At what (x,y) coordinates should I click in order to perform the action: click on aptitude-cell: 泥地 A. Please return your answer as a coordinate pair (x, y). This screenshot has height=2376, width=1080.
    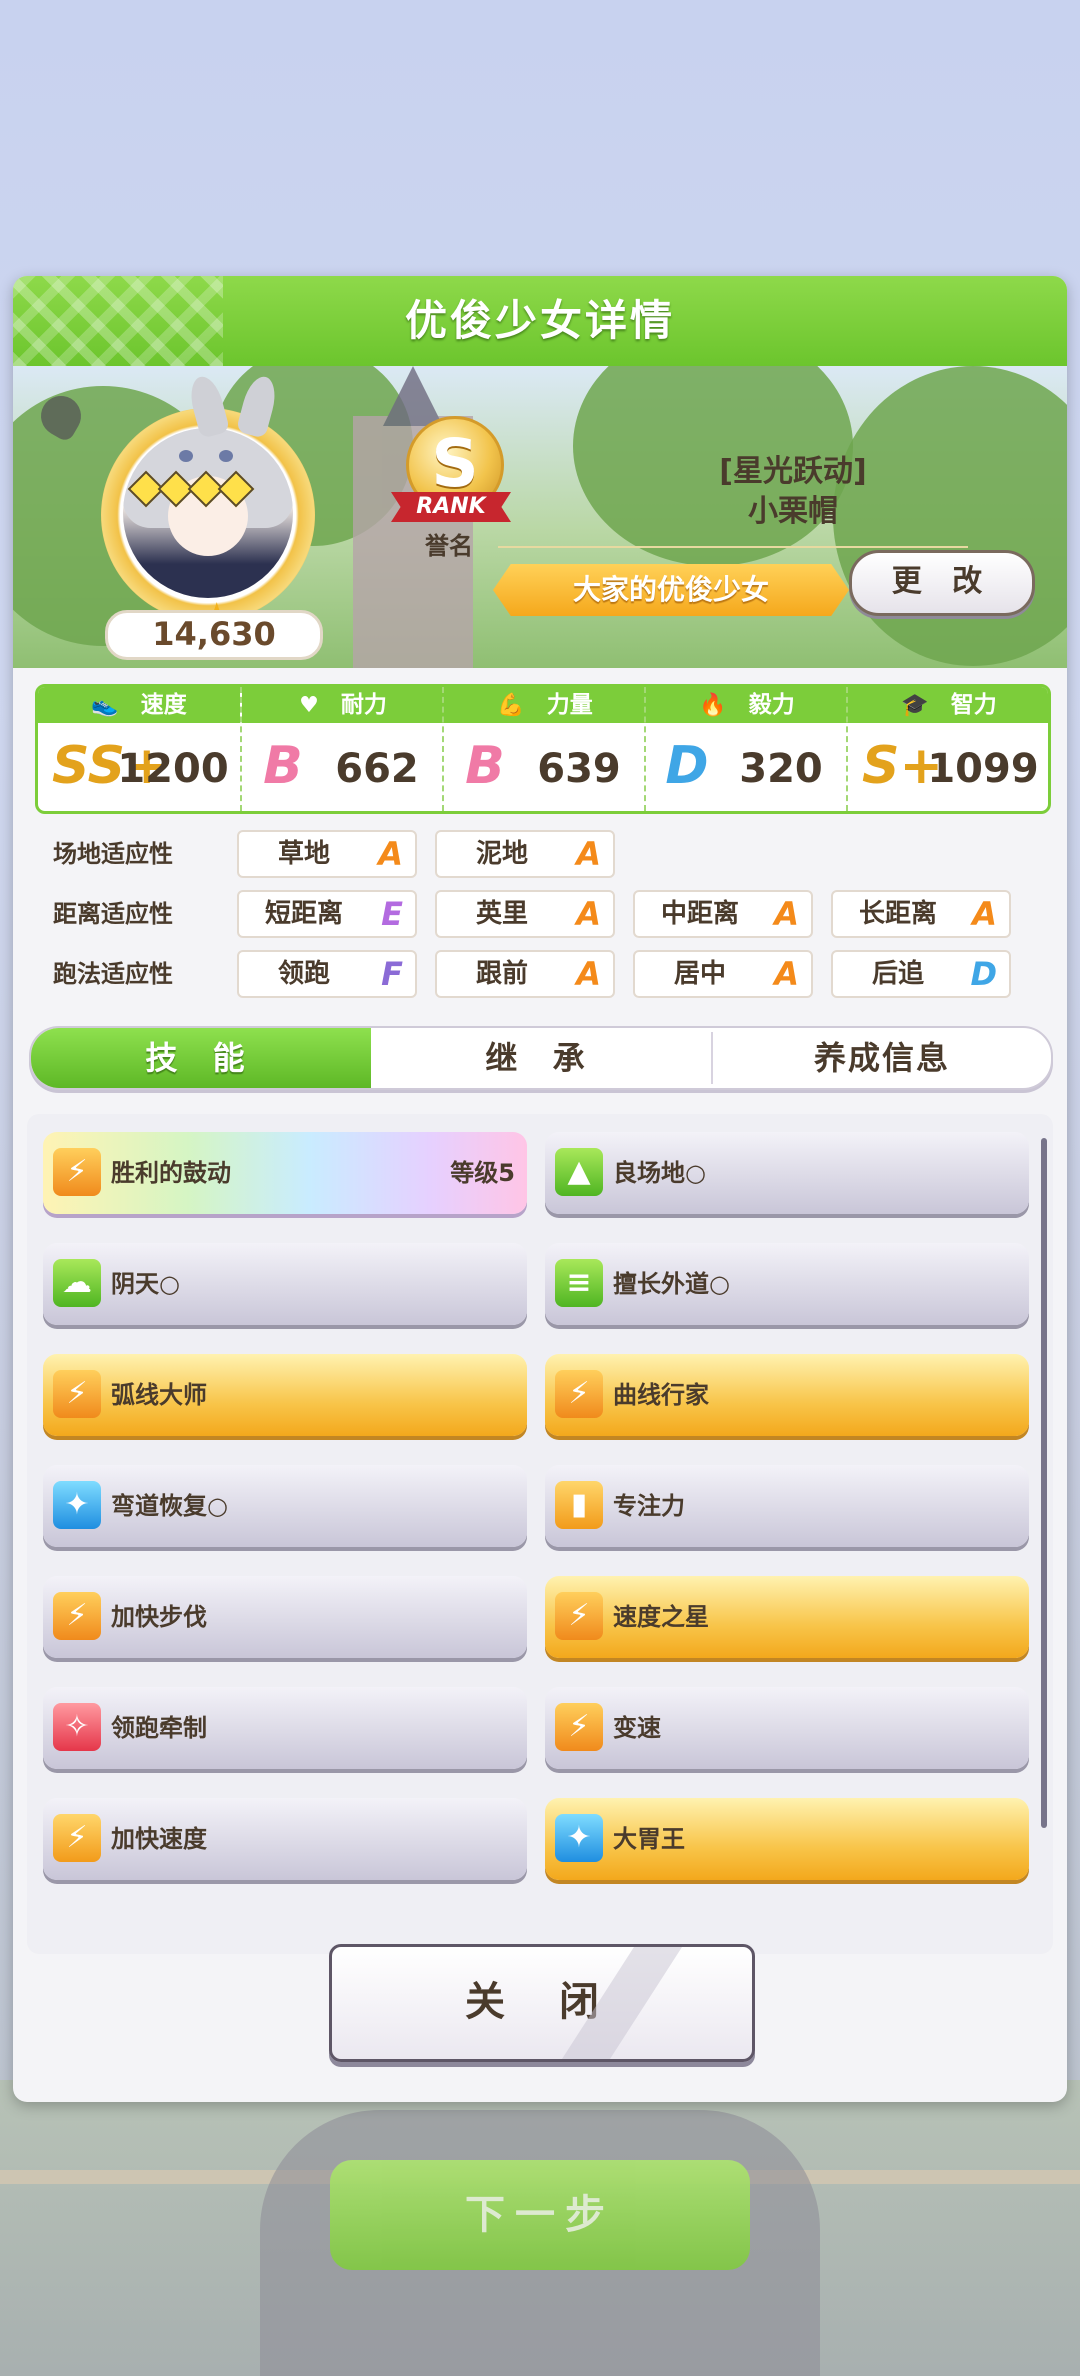
    Looking at the image, I should click on (525, 854).